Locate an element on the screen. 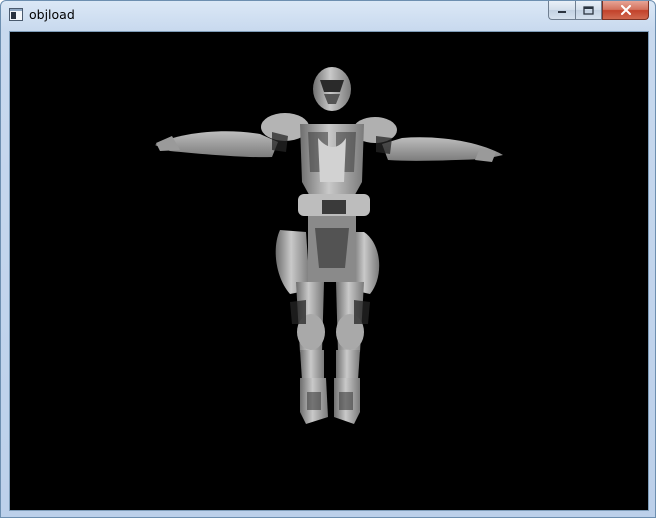  maximize-button is located at coordinates (588, 10).